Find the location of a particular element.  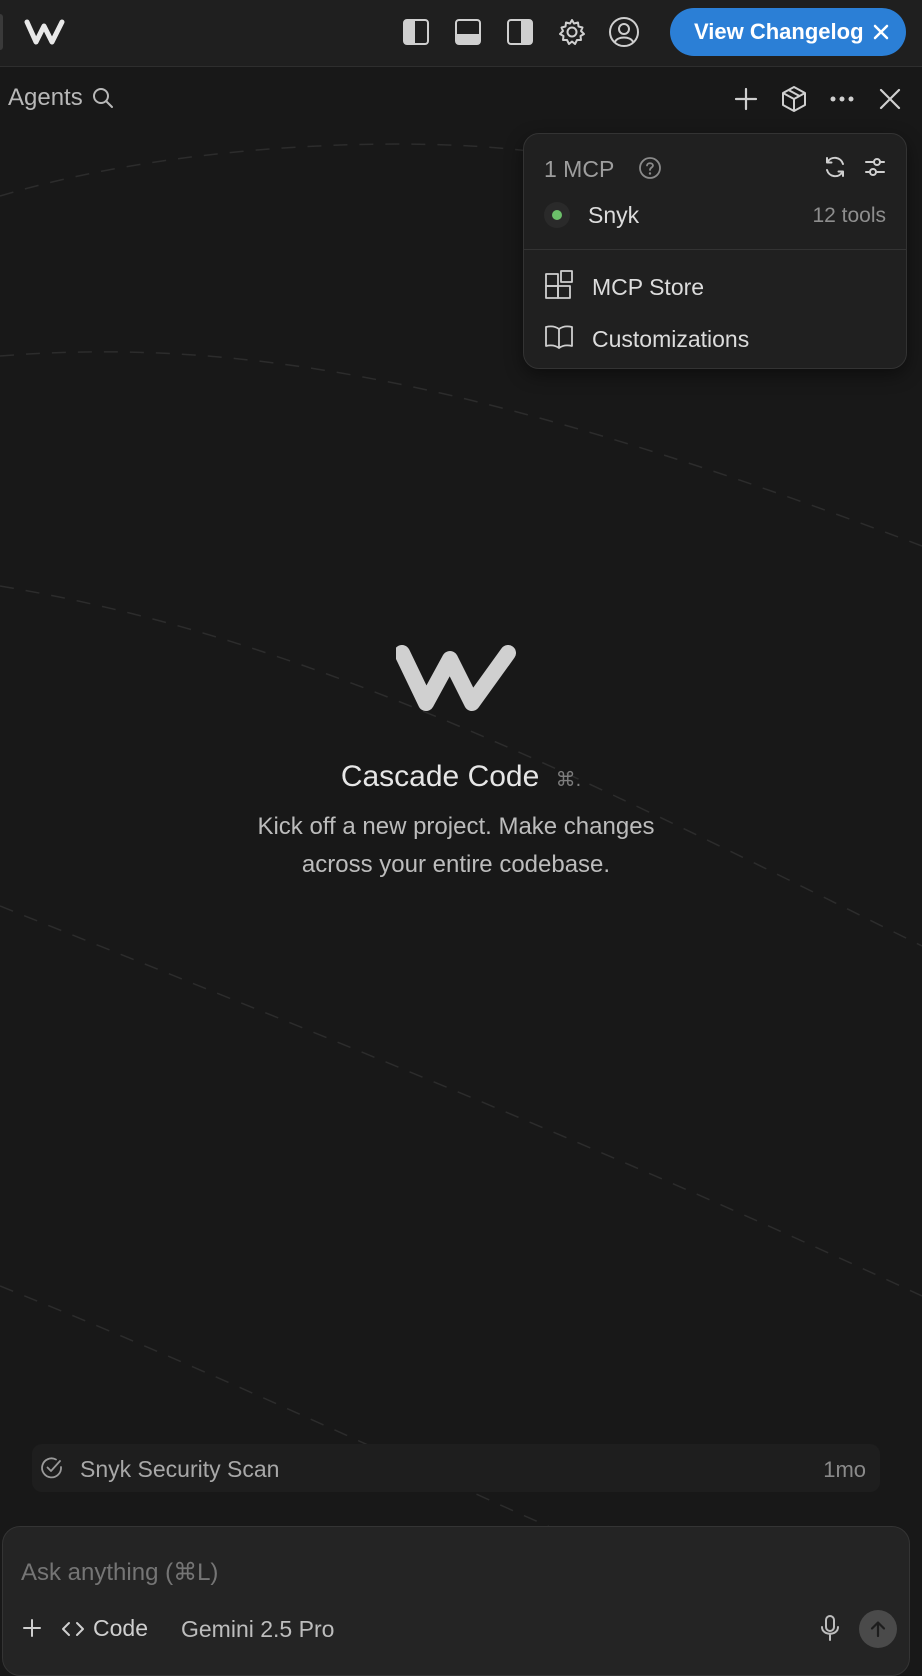

chat-composer: Code Gemini 2.5 Pro is located at coordinates (456, 1601).